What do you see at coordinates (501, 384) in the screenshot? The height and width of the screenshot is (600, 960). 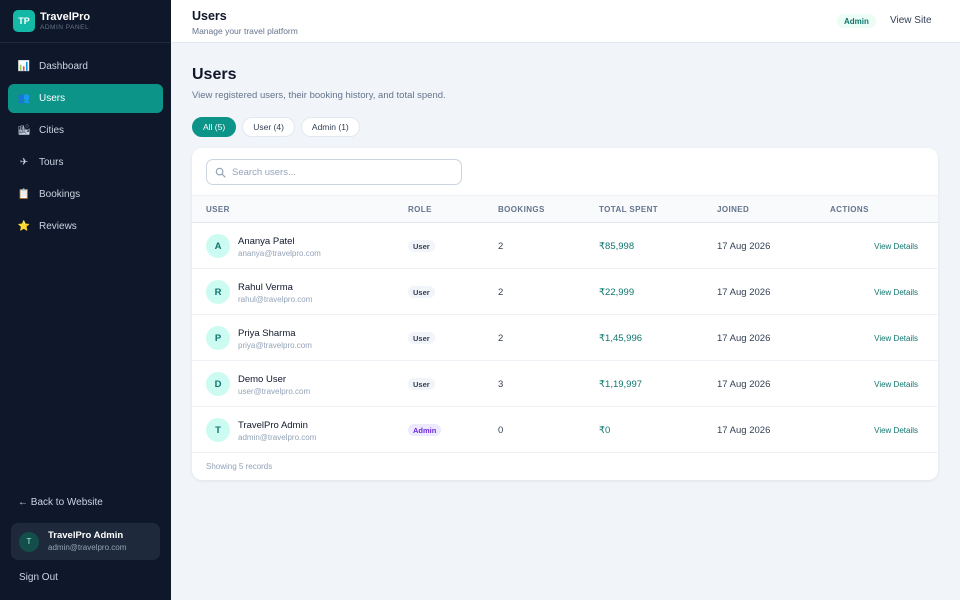 I see `bookings-count: 3` at bounding box center [501, 384].